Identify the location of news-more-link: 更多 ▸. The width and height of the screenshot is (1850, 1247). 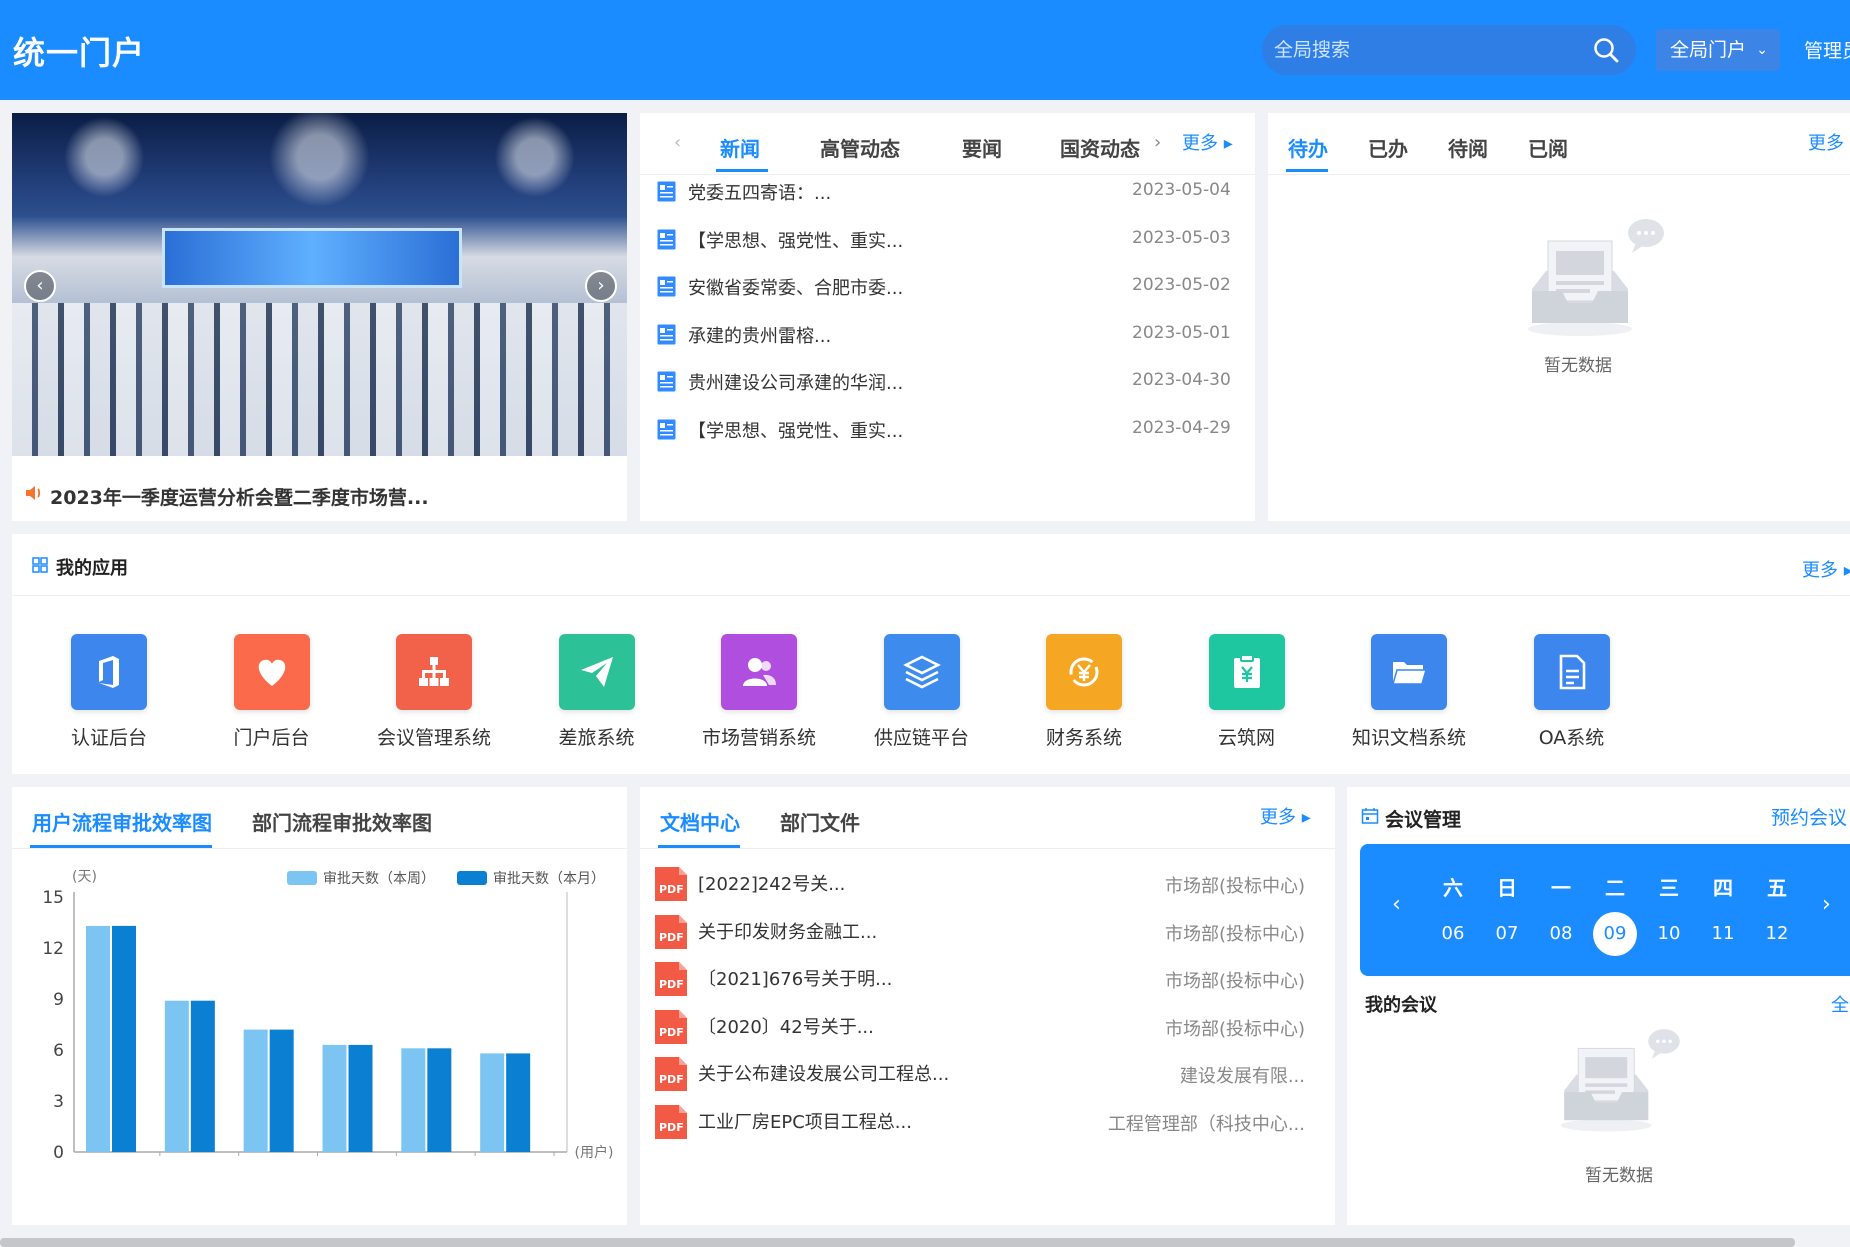
(1207, 142).